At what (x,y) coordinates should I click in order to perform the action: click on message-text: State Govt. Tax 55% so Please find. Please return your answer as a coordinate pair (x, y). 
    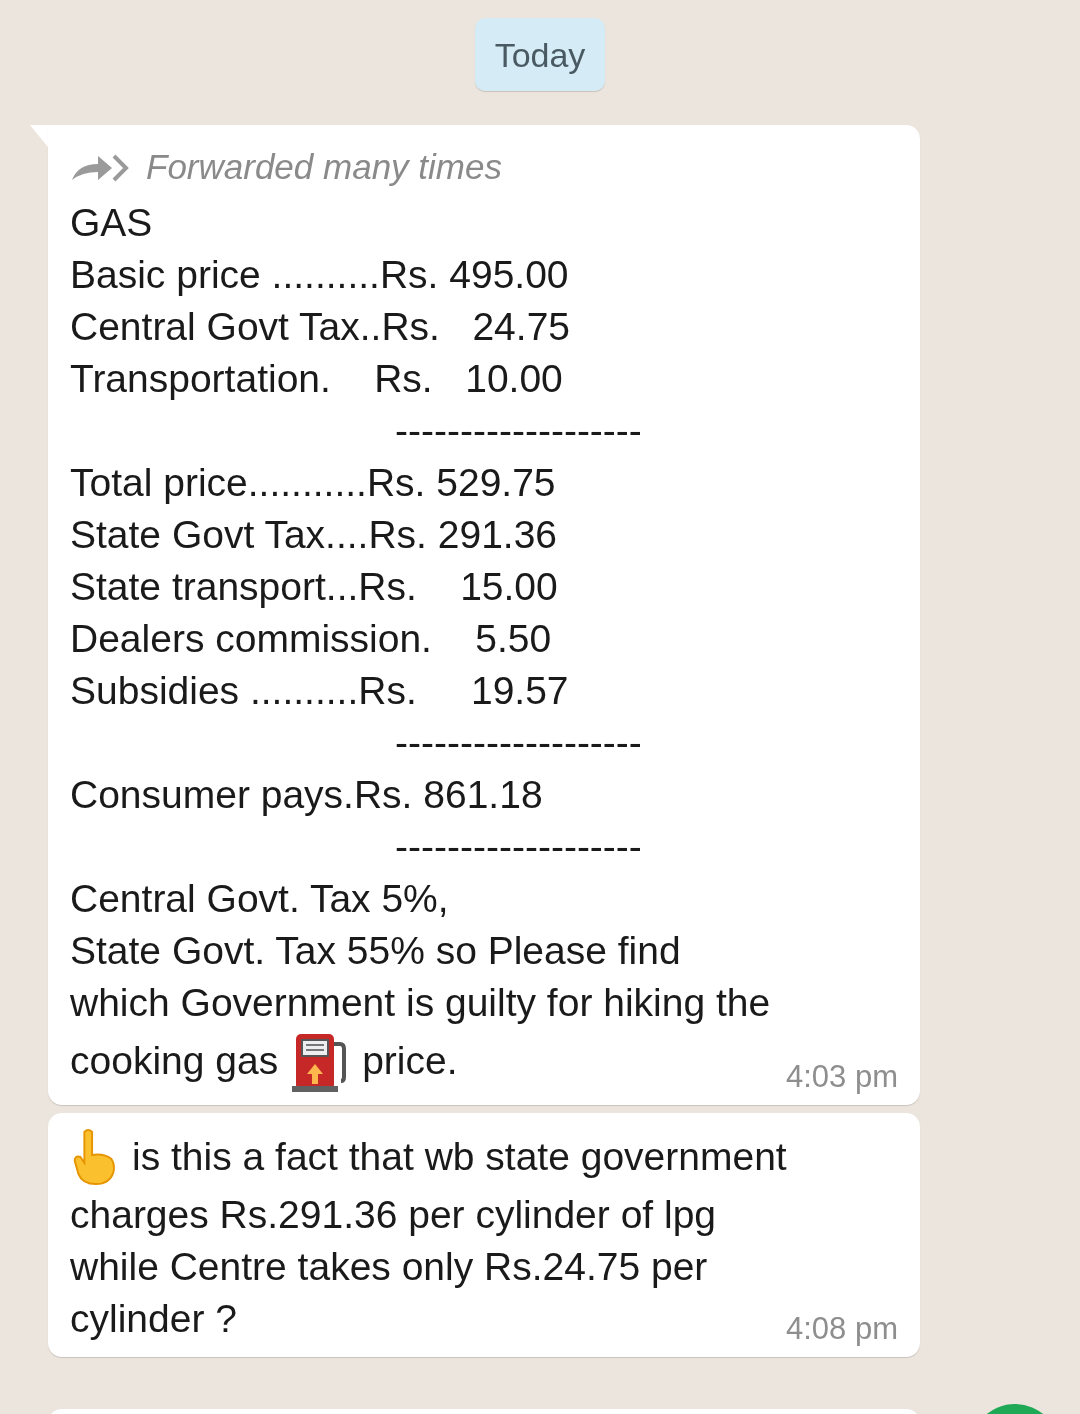
    Looking at the image, I should click on (375, 951).